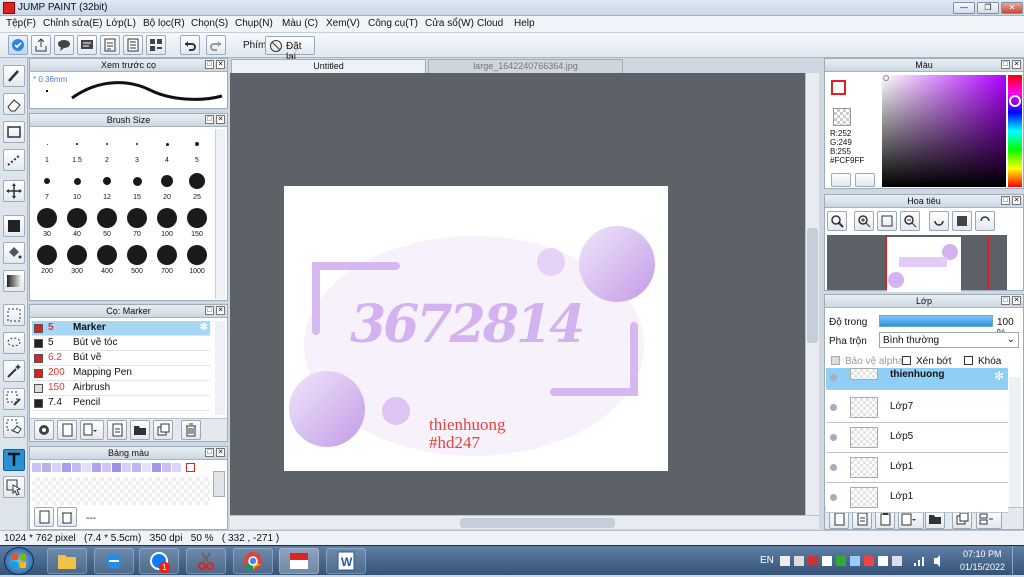 This screenshot has height=577, width=1024. I want to click on flip-button, so click(962, 221).